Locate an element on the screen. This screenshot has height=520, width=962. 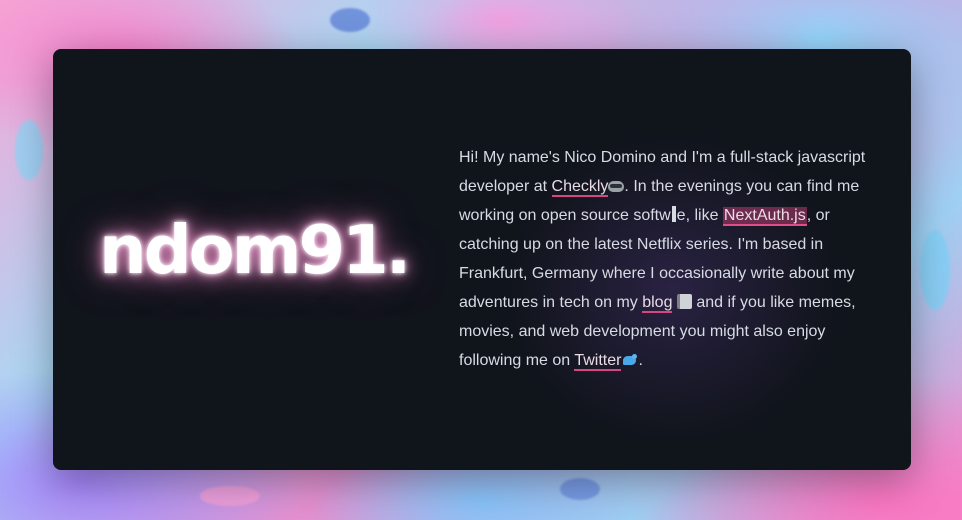
checkly-link: Checkly is located at coordinates (580, 187).